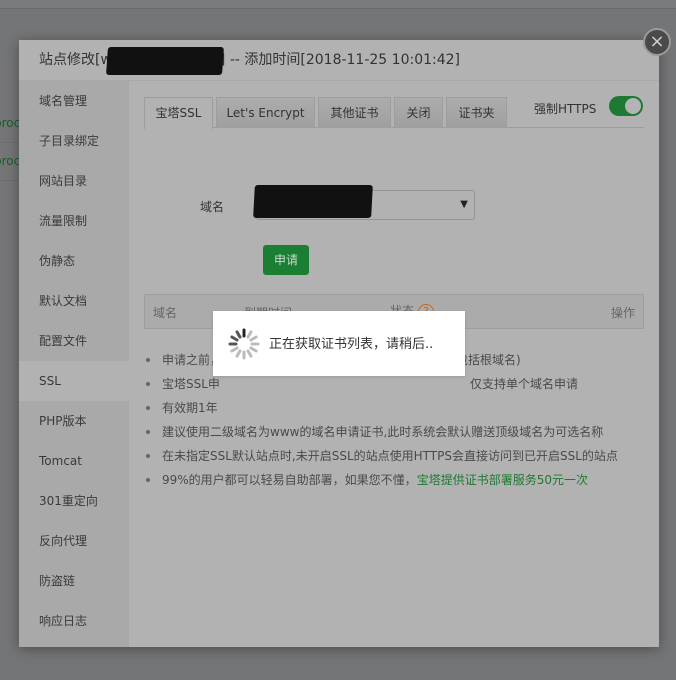 This screenshot has width=676, height=680. What do you see at coordinates (74, 461) in the screenshot?
I see `sidebar-item-tomcat: Tomcat` at bounding box center [74, 461].